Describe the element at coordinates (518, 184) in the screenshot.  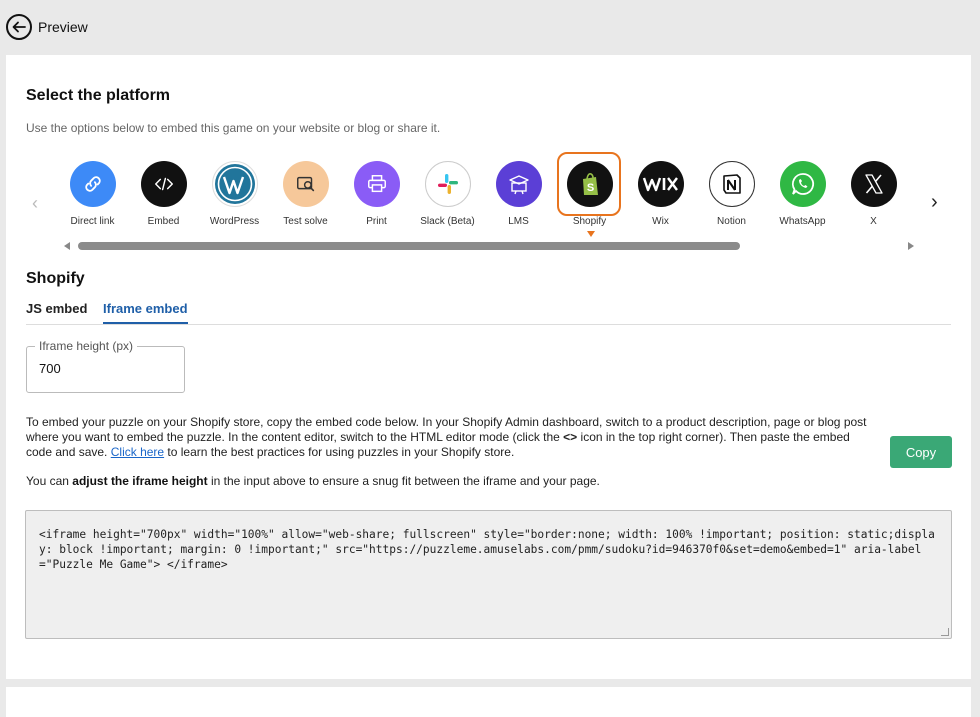
I see `lms-icon` at that location.